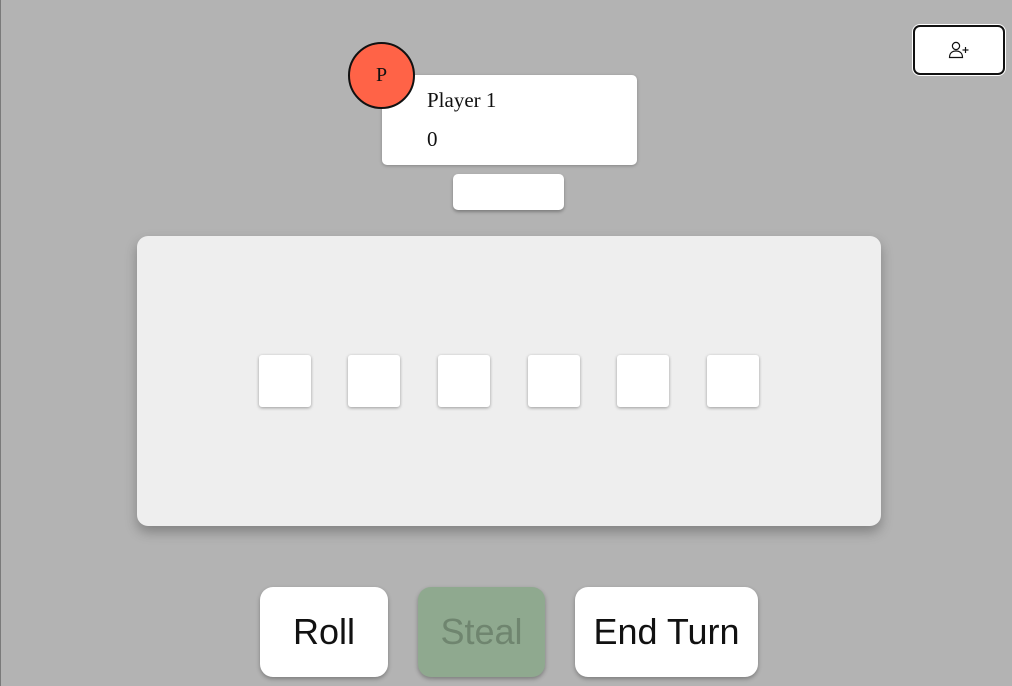 The height and width of the screenshot is (686, 1012). I want to click on steal-button: Steal, so click(481, 632).